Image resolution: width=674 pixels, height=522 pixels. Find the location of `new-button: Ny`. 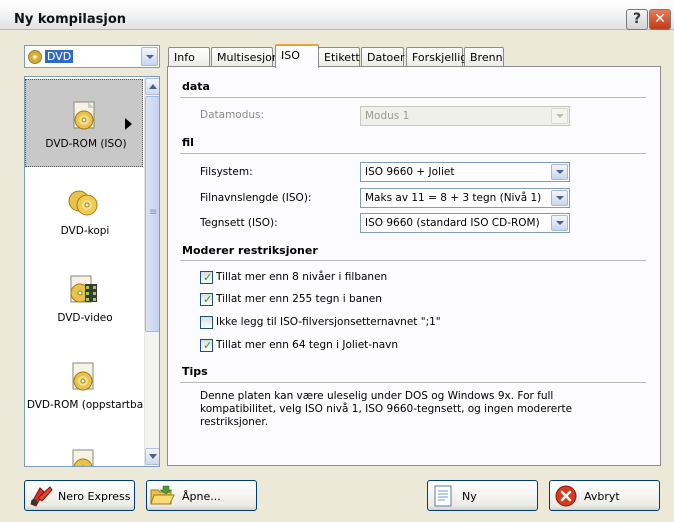

new-button: Ny is located at coordinates (482, 495).